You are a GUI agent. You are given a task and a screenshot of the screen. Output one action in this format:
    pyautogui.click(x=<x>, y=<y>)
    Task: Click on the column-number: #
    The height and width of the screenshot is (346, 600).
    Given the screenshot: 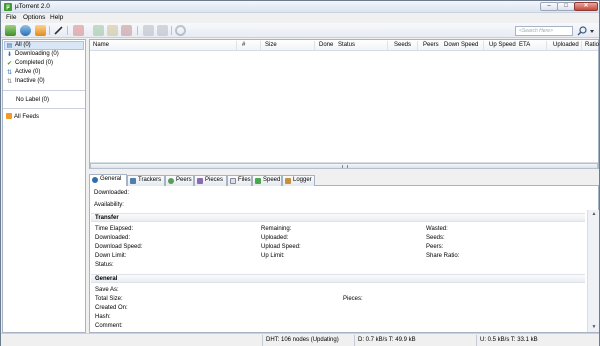 What is the action you would take?
    pyautogui.click(x=243, y=45)
    